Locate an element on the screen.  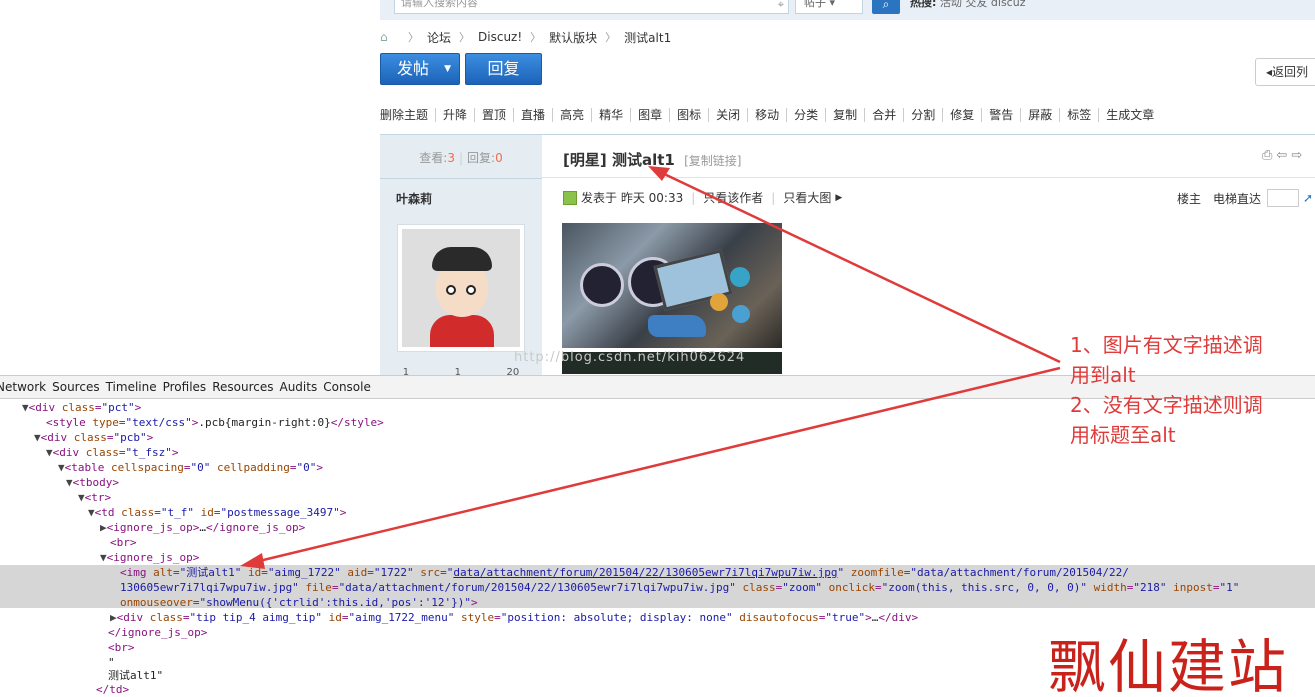
hot-search-words: 活动 交友 discuz is located at coordinates (983, 4).